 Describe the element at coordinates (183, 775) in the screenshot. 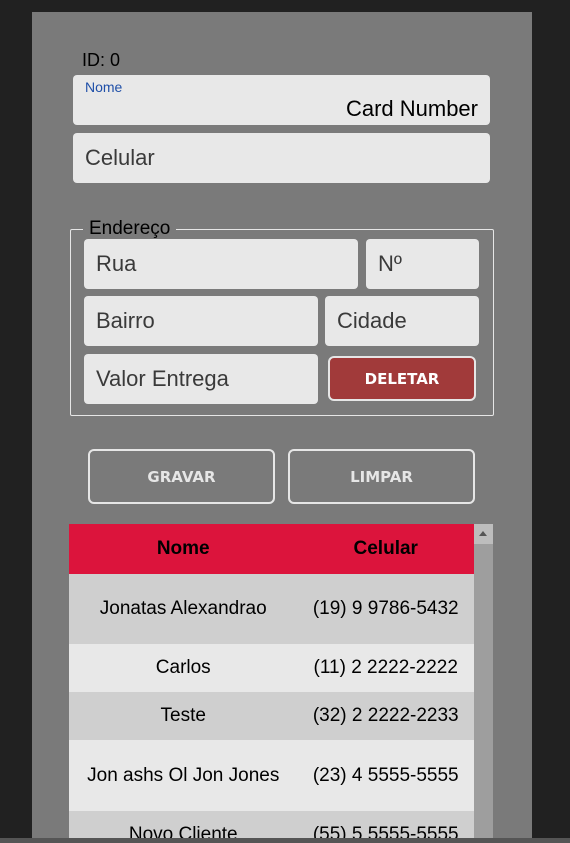

I see `cell-nome: Jon ashs Ol Jon Jones` at that location.